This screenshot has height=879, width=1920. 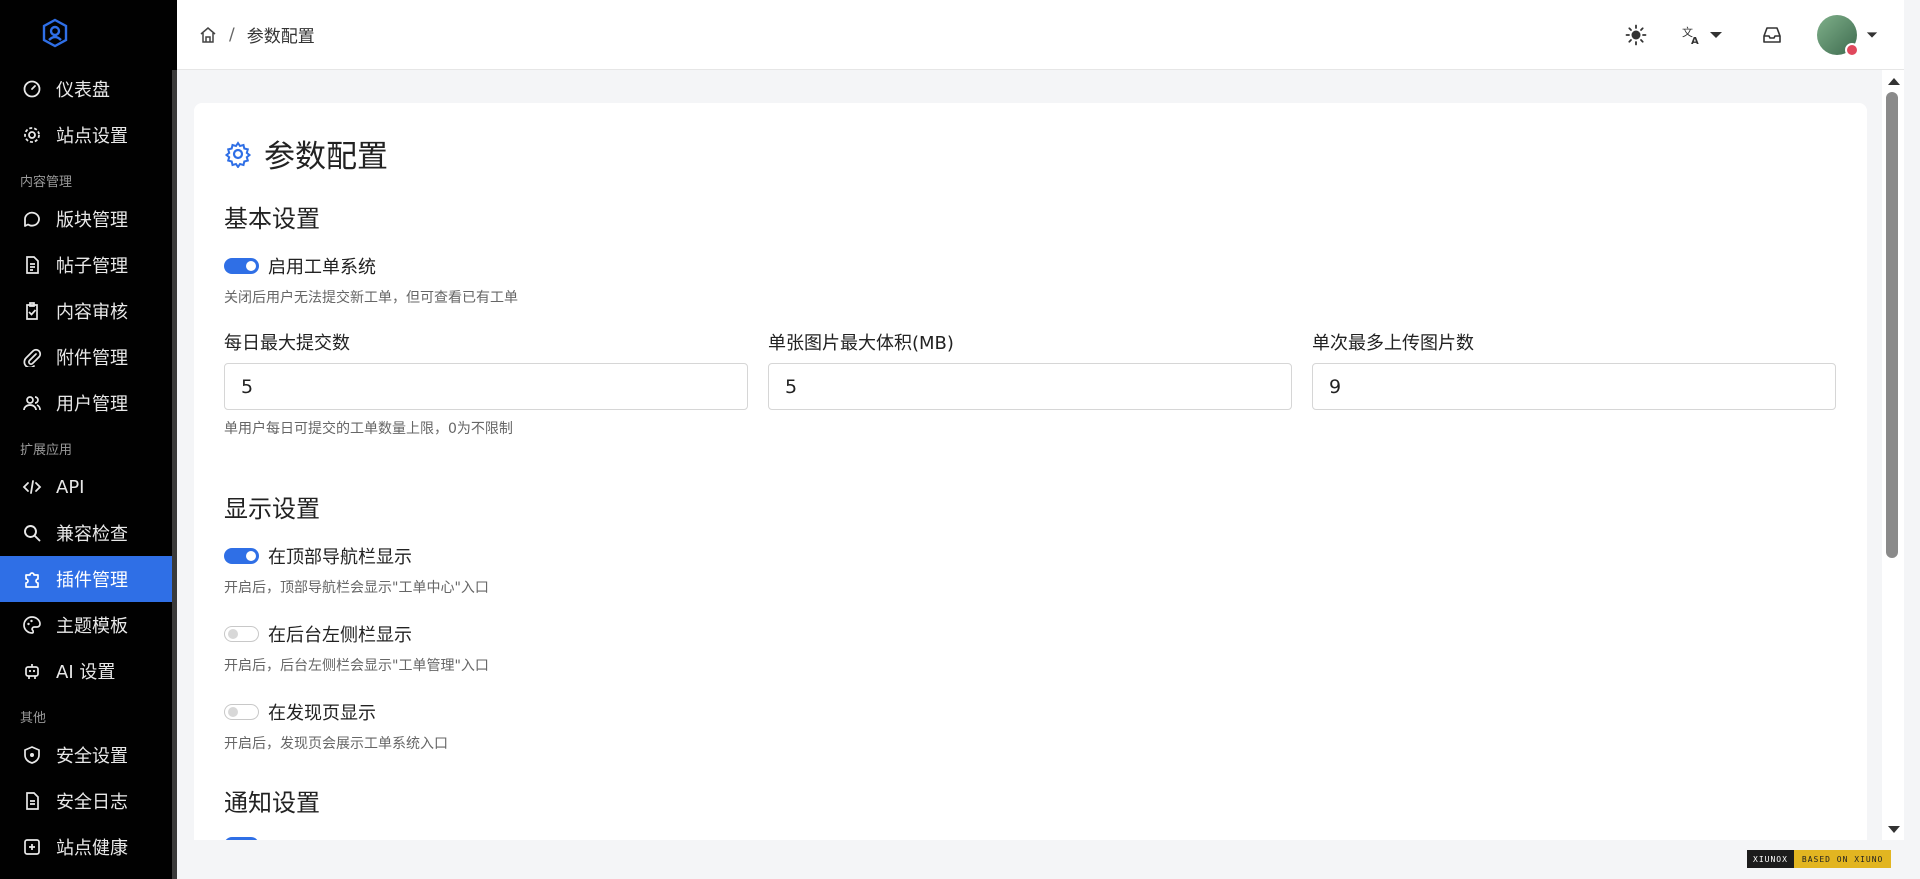 I want to click on paperclip-icon, so click(x=32, y=357).